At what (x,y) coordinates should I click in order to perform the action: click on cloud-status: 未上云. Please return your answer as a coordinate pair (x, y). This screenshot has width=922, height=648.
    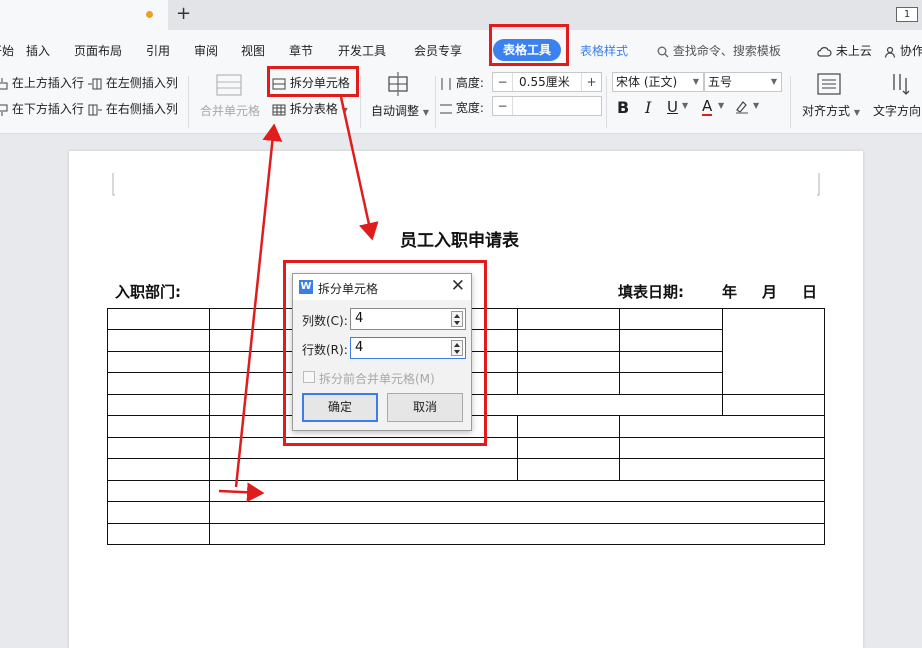
    Looking at the image, I should click on (844, 50).